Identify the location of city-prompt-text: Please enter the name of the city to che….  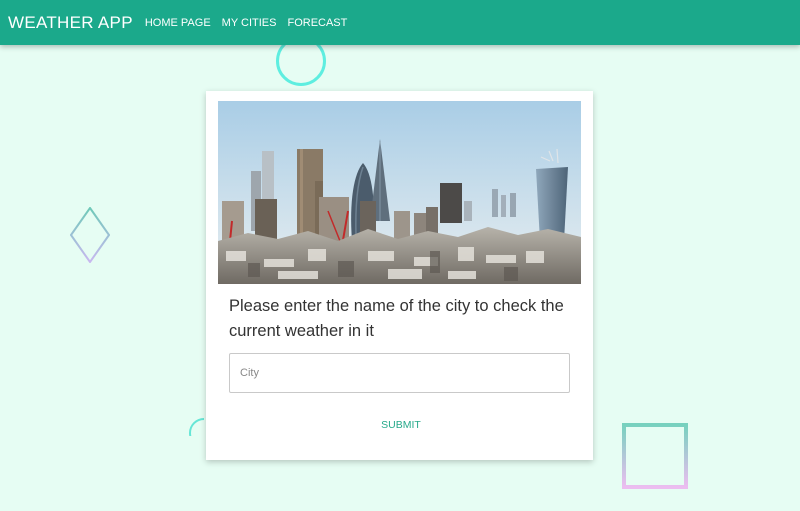
(396, 318).